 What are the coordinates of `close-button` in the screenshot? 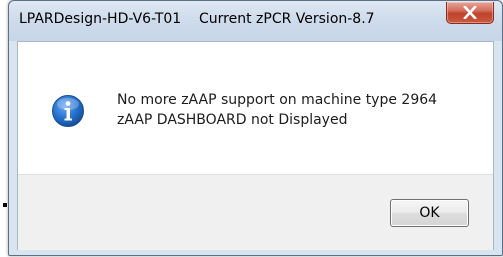 It's located at (470, 13).